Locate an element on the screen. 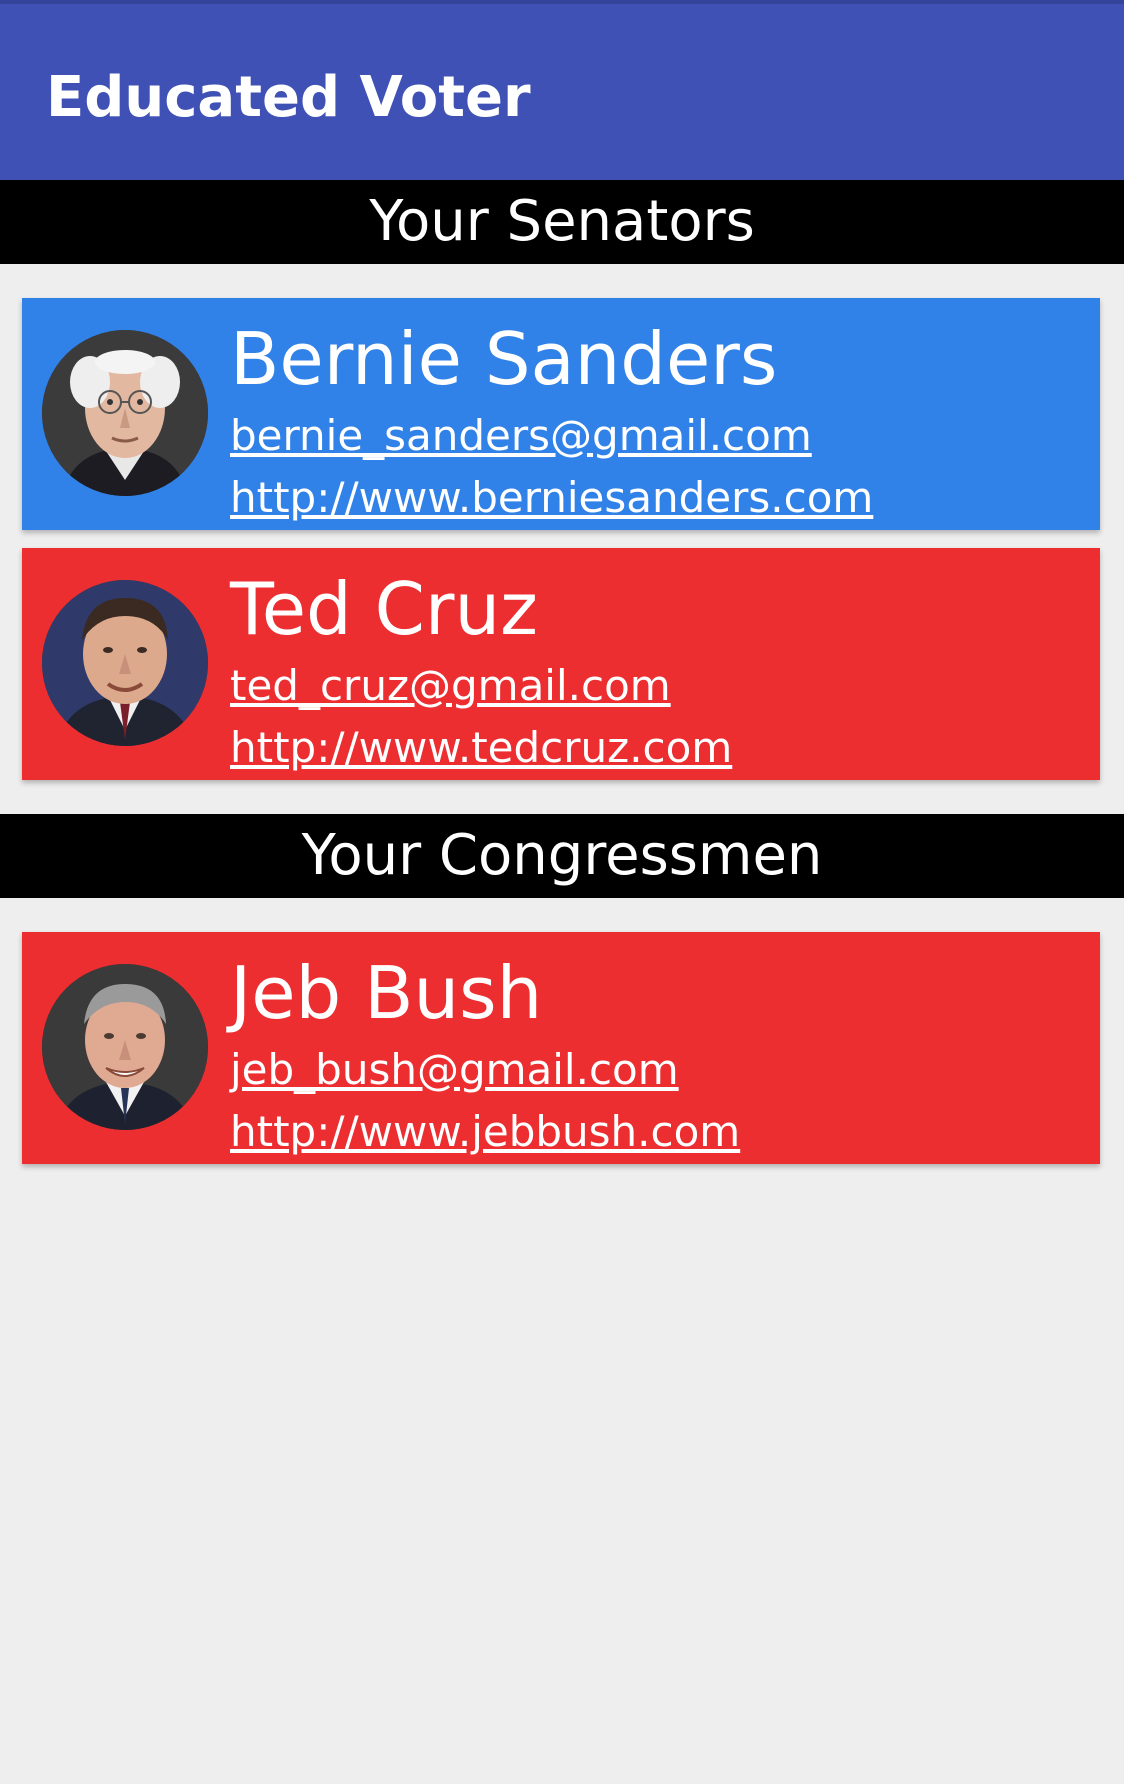 This screenshot has width=1124, height=1784. congressmen-section-header: Your Congressmen is located at coordinates (562, 856).